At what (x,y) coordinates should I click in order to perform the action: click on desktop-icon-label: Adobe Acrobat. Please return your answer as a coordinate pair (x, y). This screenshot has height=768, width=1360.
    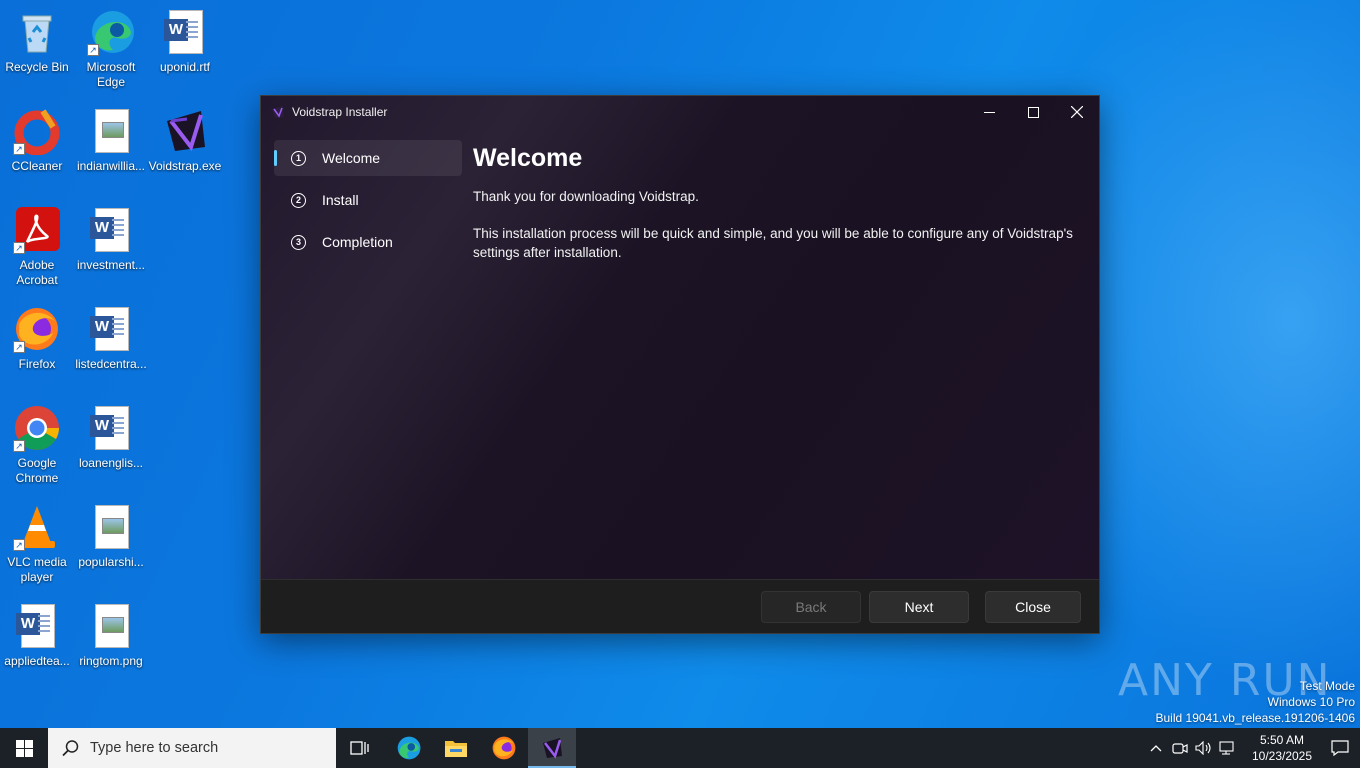
    Looking at the image, I should click on (37, 272).